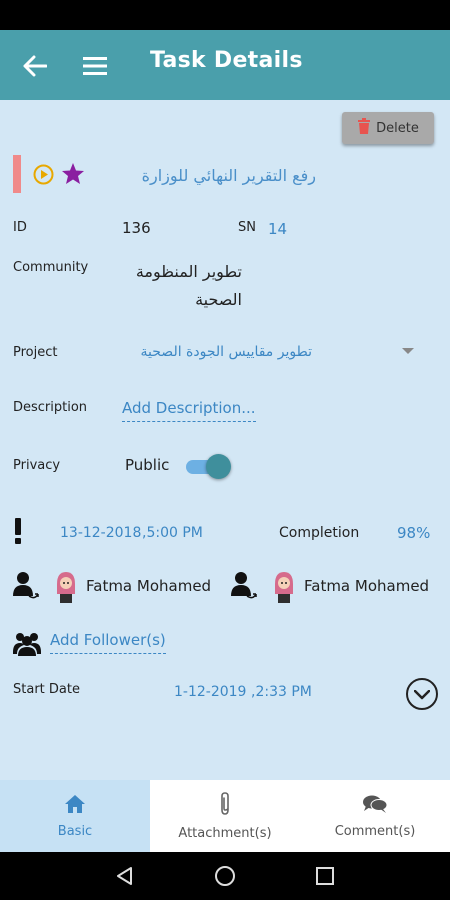  Describe the element at coordinates (125, 876) in the screenshot. I see `nav-back-icon` at that location.